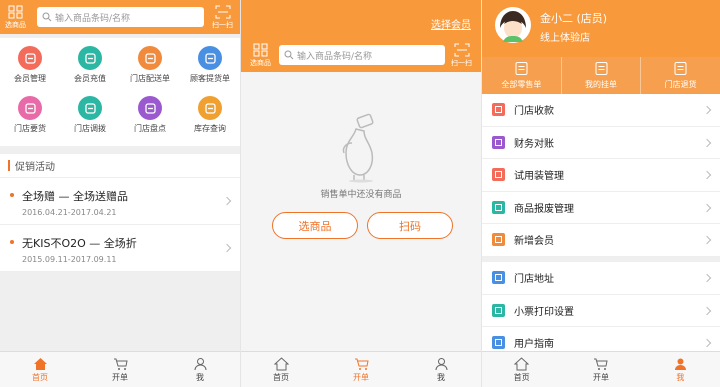  Describe the element at coordinates (35, 167) in the screenshot. I see `promo-title: 促销活动` at that location.